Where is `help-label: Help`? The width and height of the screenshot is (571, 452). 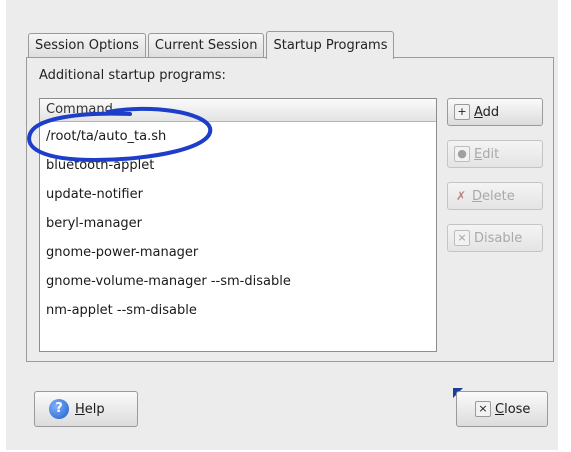
help-label: Help is located at coordinates (90, 409).